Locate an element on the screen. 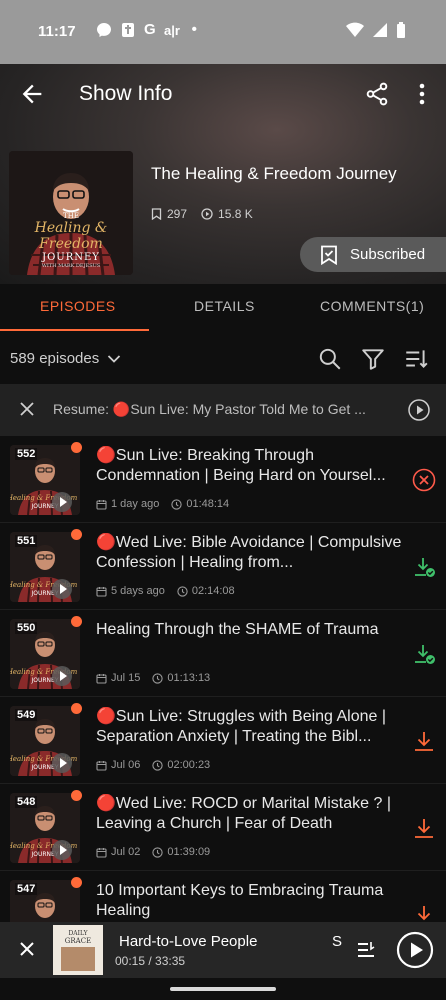 This screenshot has width=446, height=1000. episode-thumbnail: Healing & Freedom JOURNEY 549 is located at coordinates (45, 741).